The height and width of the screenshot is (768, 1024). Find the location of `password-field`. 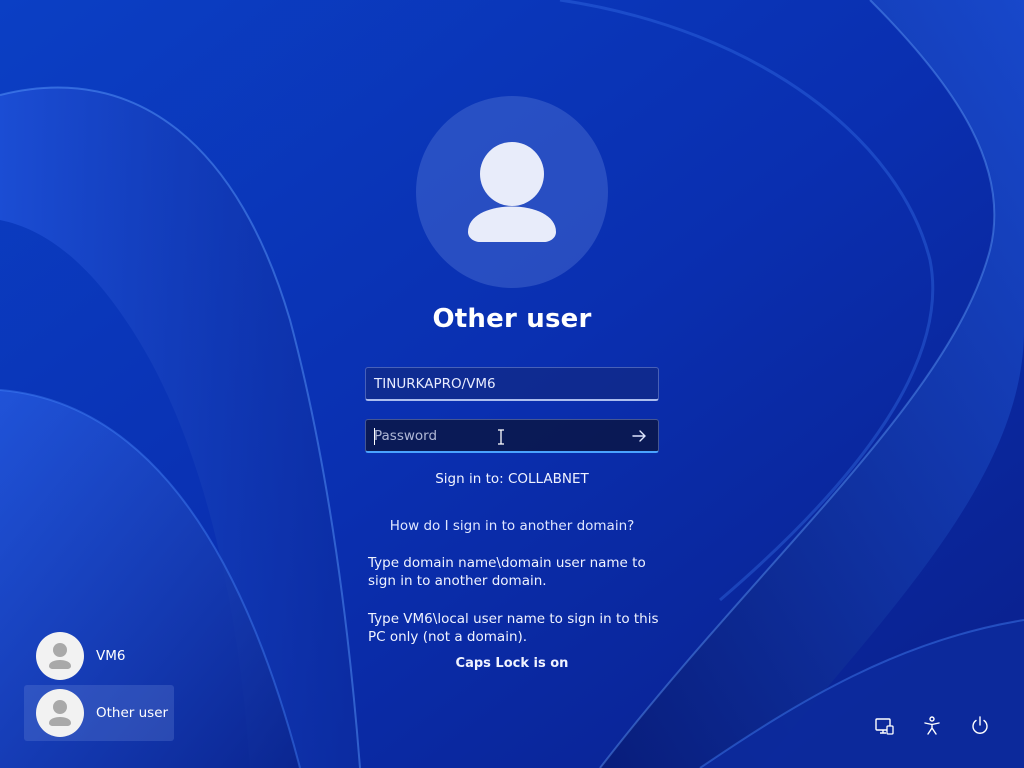

password-field is located at coordinates (512, 436).